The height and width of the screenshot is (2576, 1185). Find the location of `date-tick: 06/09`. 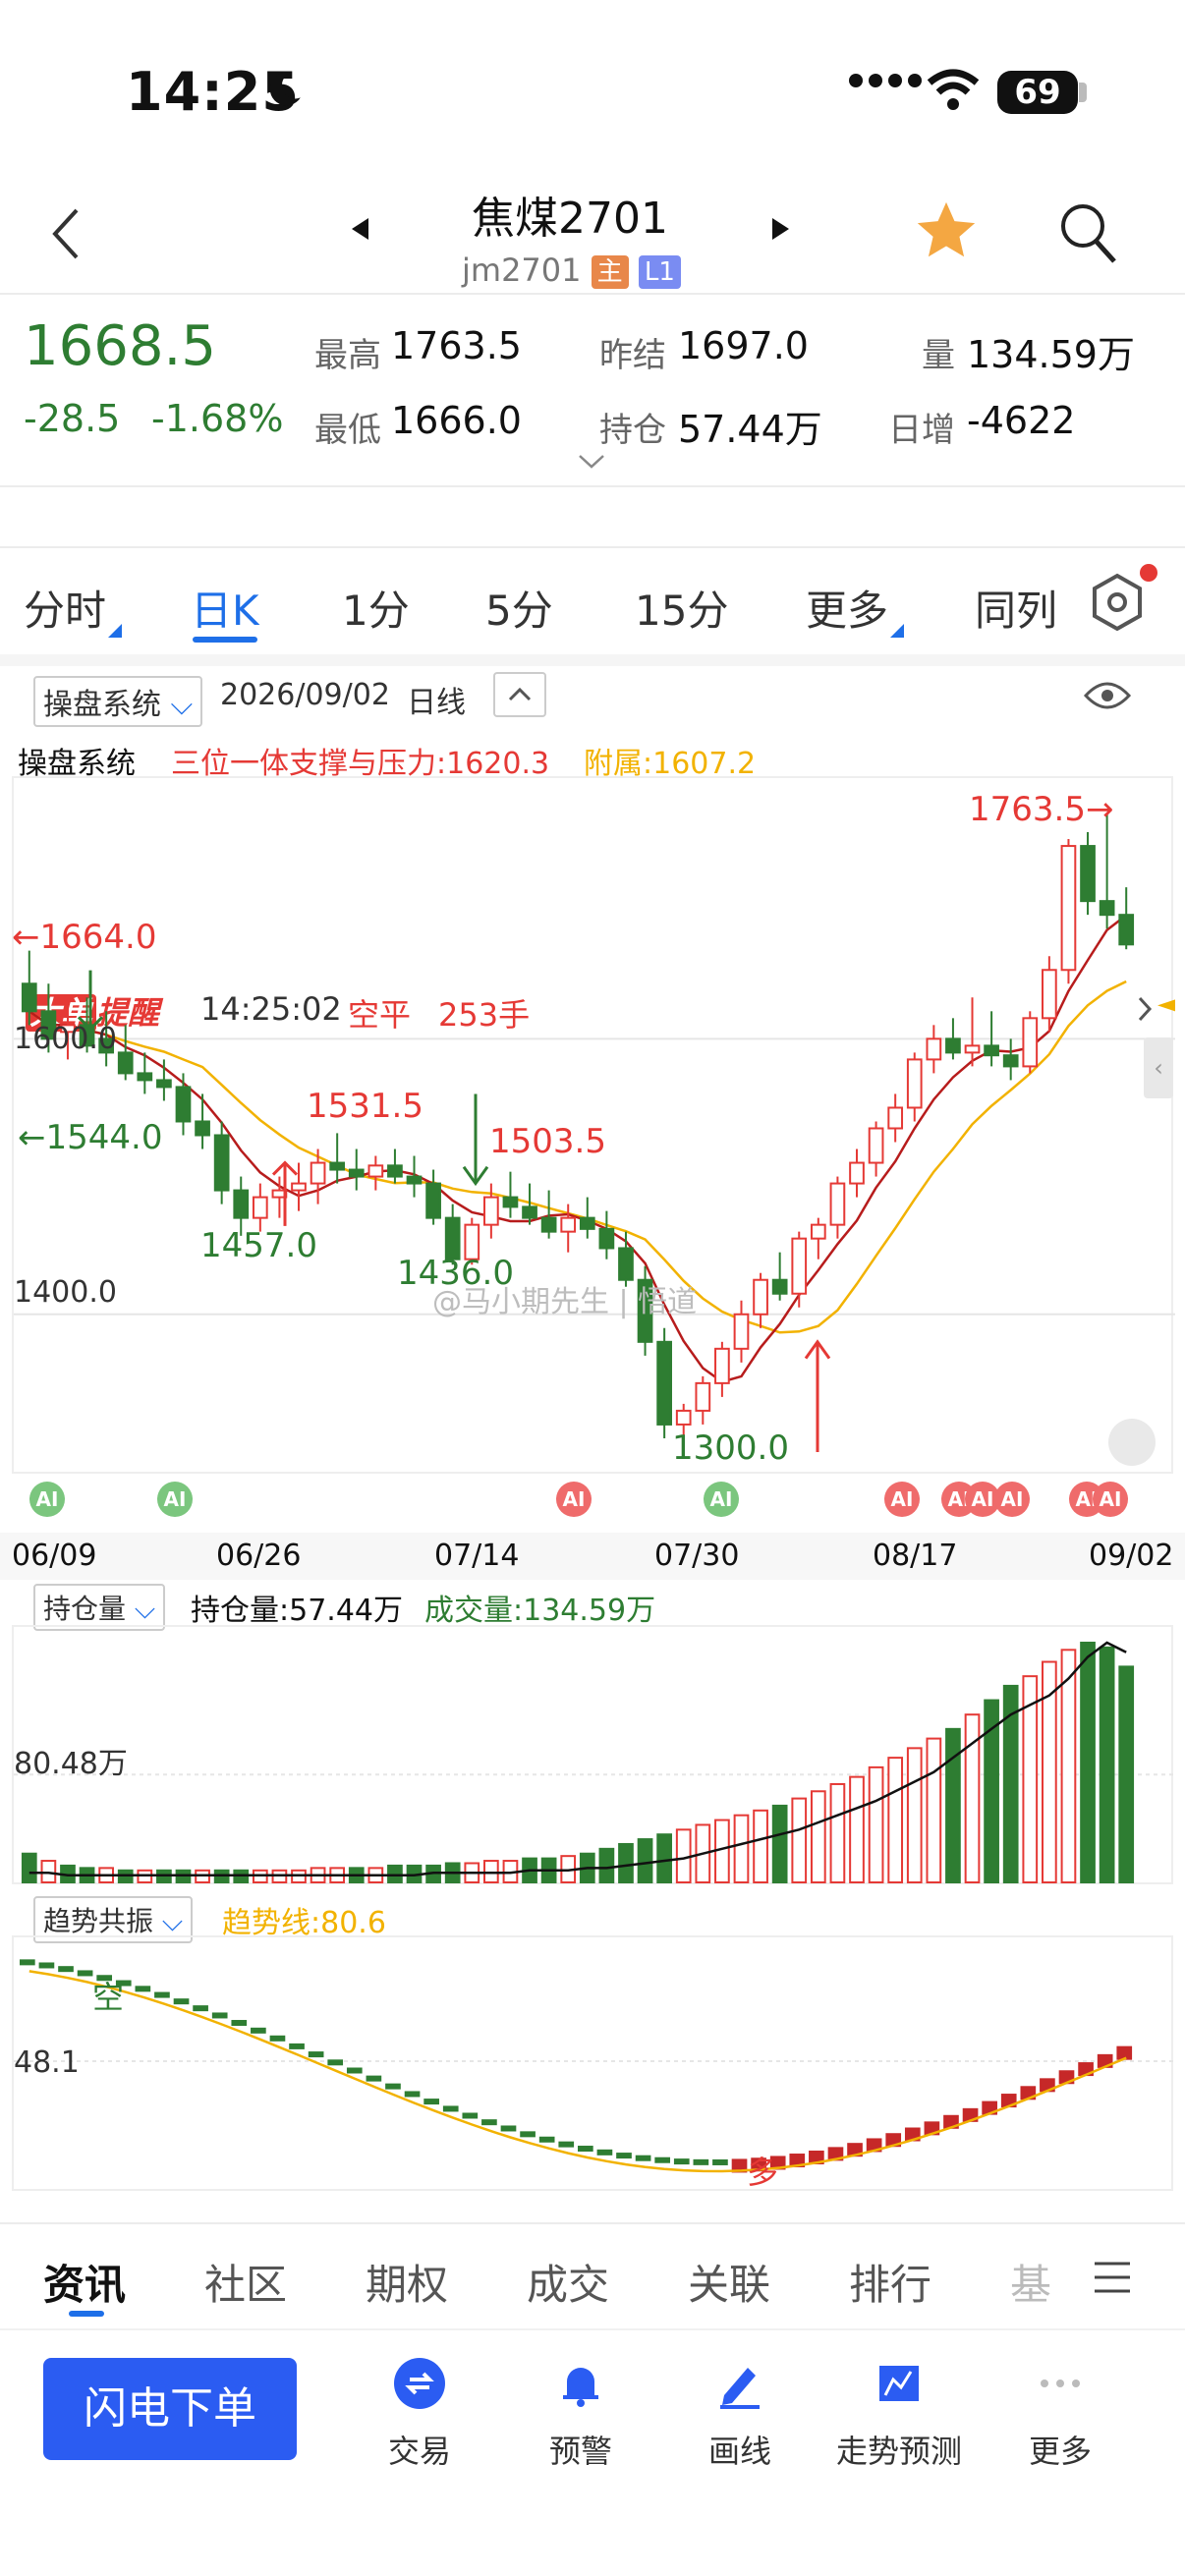

date-tick: 06/09 is located at coordinates (55, 1556).